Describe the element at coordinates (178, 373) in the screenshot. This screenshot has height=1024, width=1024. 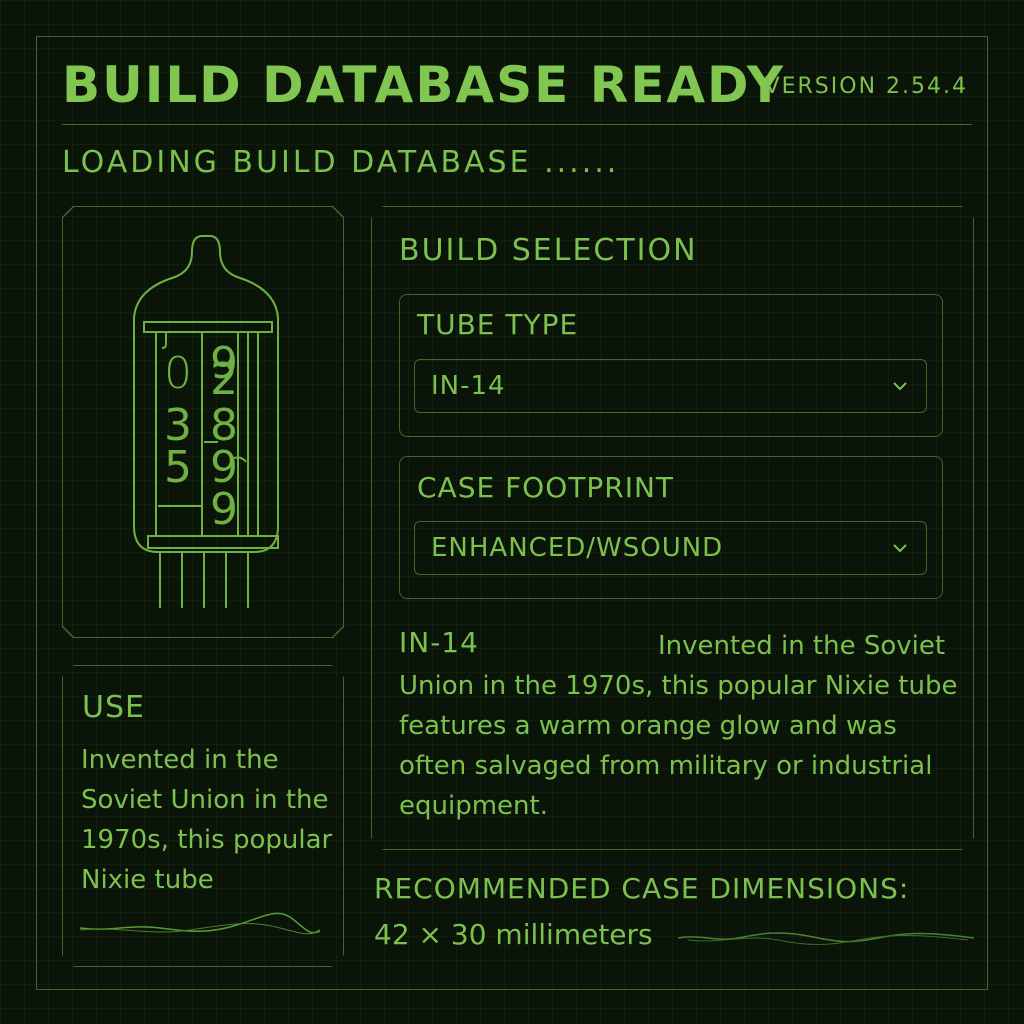
I see `tube-digit: 0` at that location.